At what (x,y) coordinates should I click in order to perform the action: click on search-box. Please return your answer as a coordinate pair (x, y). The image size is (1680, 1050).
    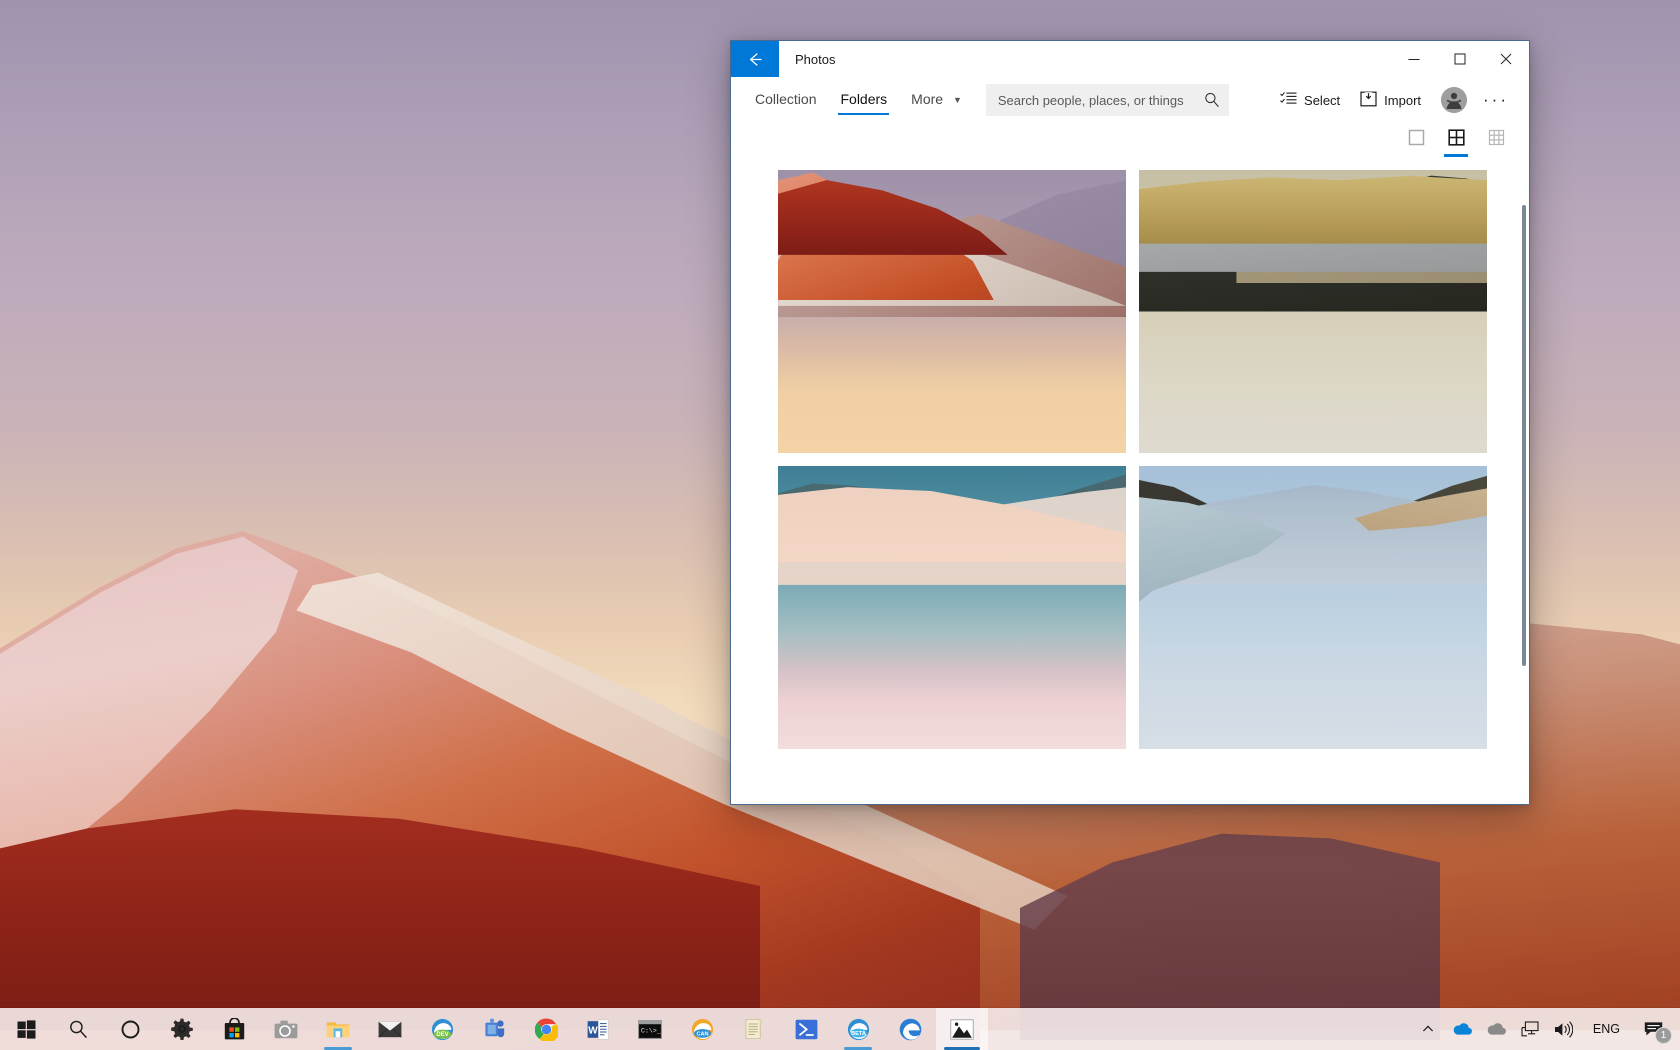
    Looking at the image, I should click on (1107, 100).